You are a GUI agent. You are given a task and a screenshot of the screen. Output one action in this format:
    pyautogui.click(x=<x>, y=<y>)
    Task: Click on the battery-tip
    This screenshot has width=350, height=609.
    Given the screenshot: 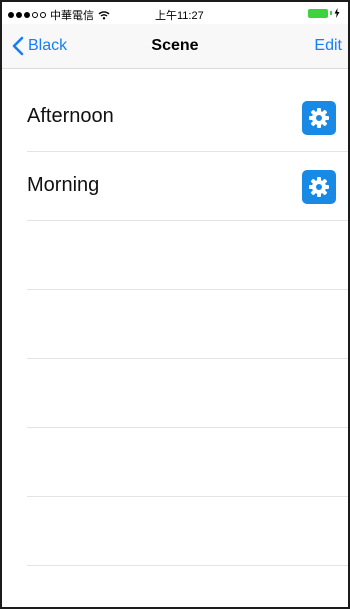 What is the action you would take?
    pyautogui.click(x=331, y=13)
    